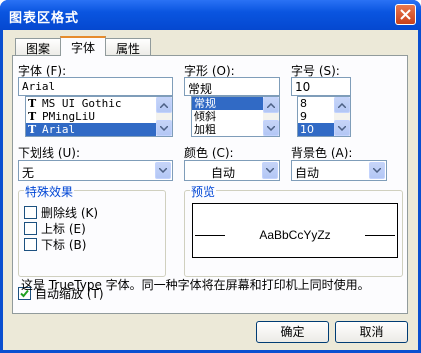 The width and height of the screenshot is (421, 353). I want to click on tab-patterns: 图案, so click(38, 47).